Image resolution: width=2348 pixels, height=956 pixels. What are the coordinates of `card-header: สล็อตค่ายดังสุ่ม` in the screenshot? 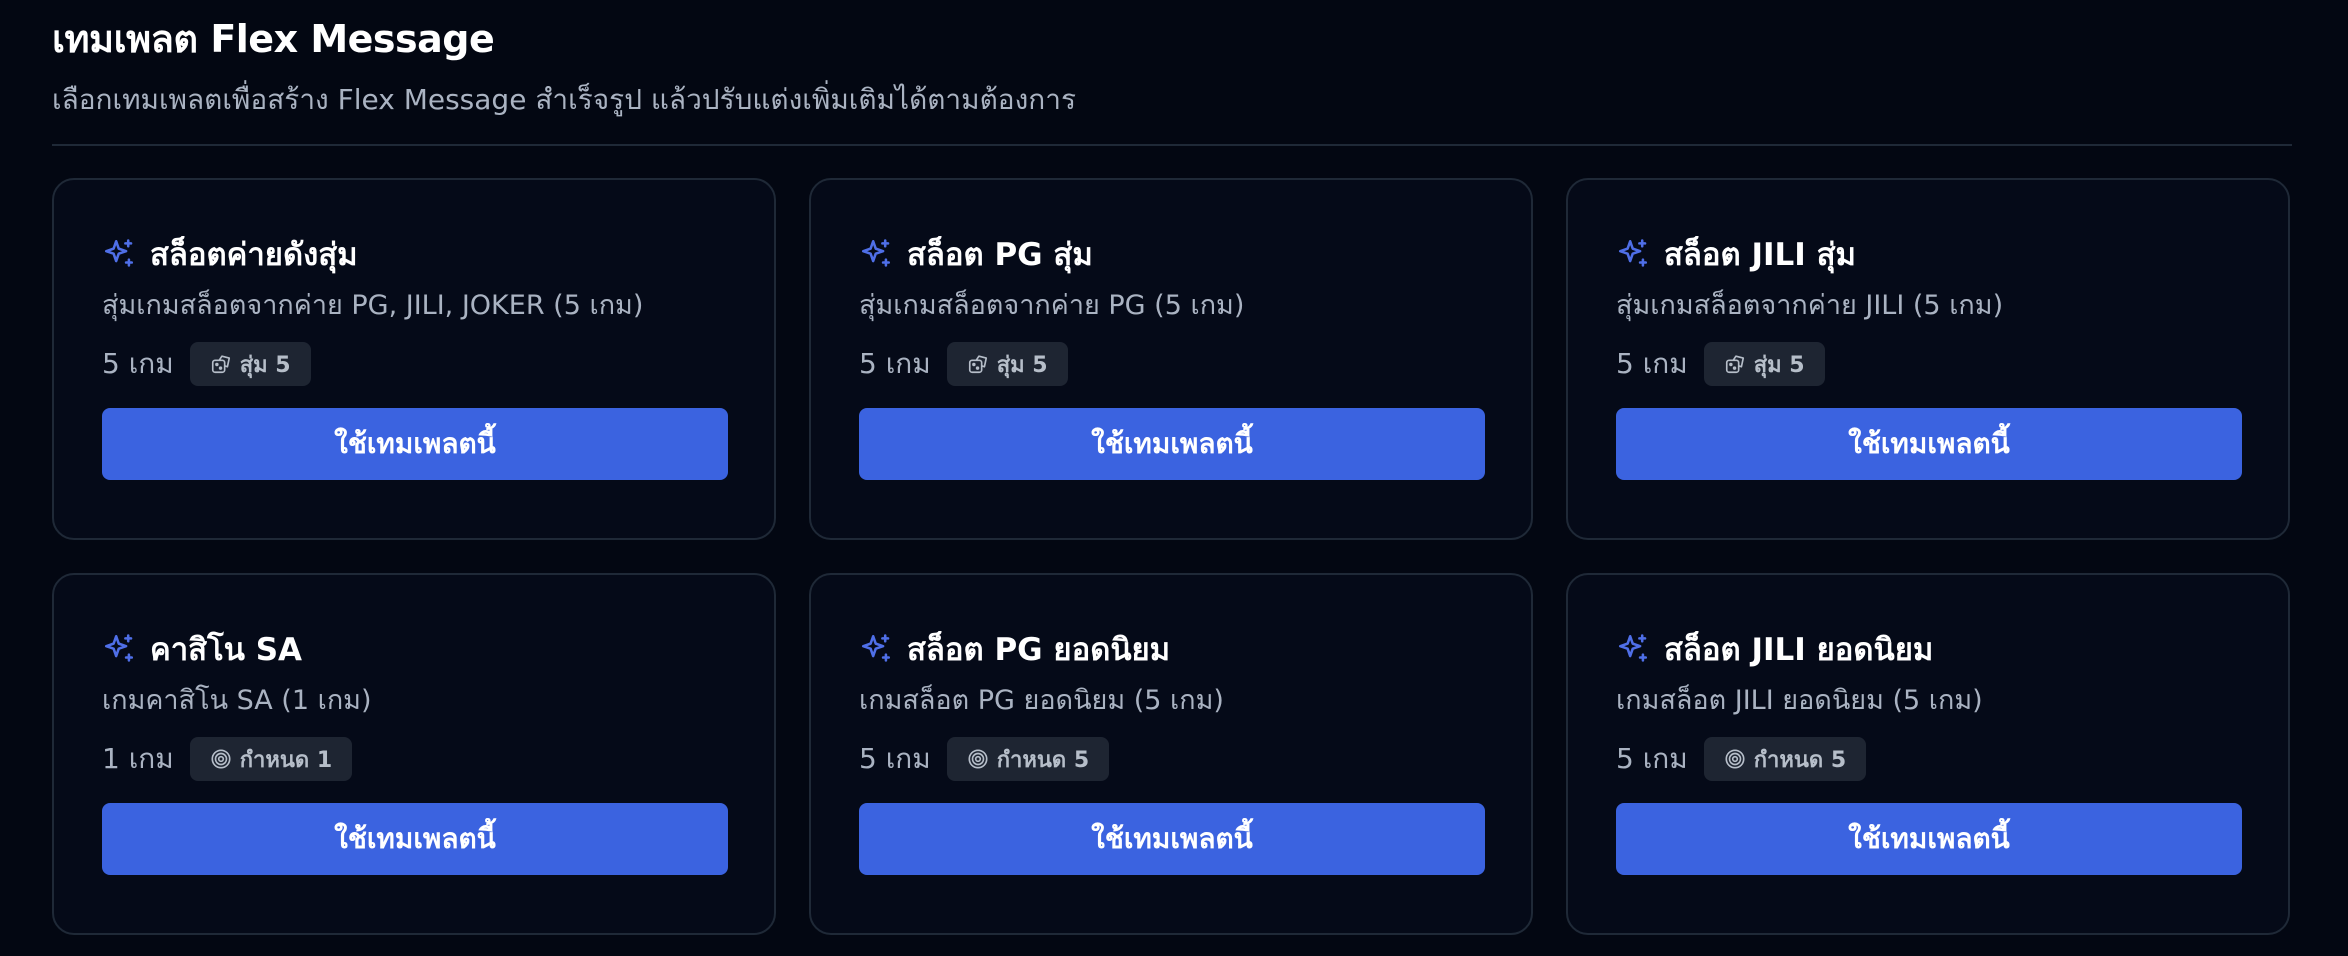 It's located at (414, 254).